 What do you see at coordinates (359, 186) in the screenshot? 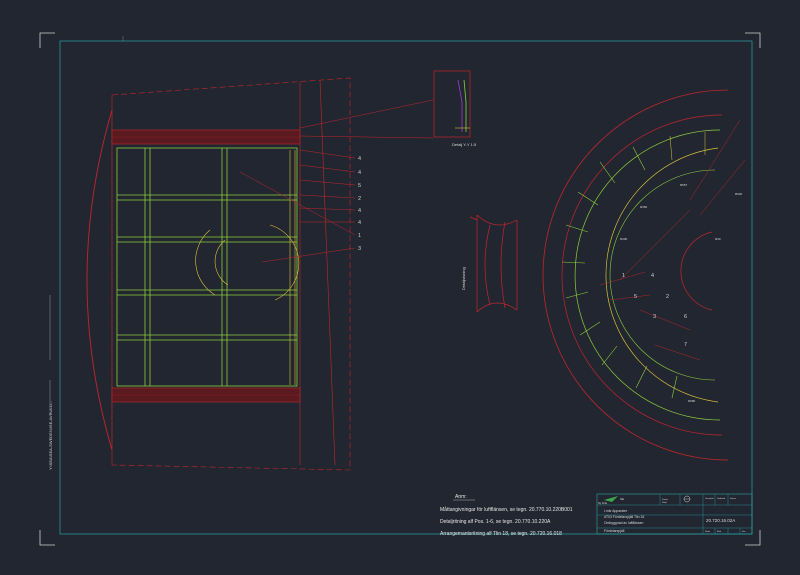
I see `callout-5: 5` at bounding box center [359, 186].